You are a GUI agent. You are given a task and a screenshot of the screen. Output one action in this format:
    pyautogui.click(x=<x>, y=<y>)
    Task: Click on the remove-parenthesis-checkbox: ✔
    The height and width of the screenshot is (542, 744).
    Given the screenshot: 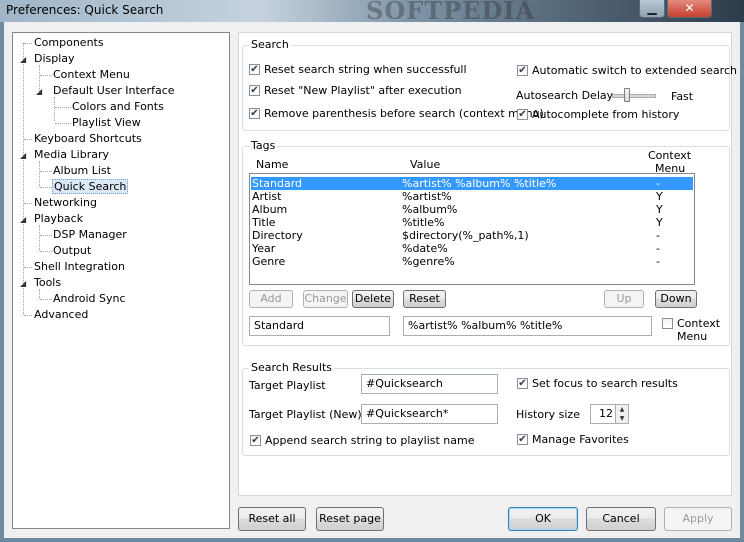 What is the action you would take?
    pyautogui.click(x=254, y=113)
    